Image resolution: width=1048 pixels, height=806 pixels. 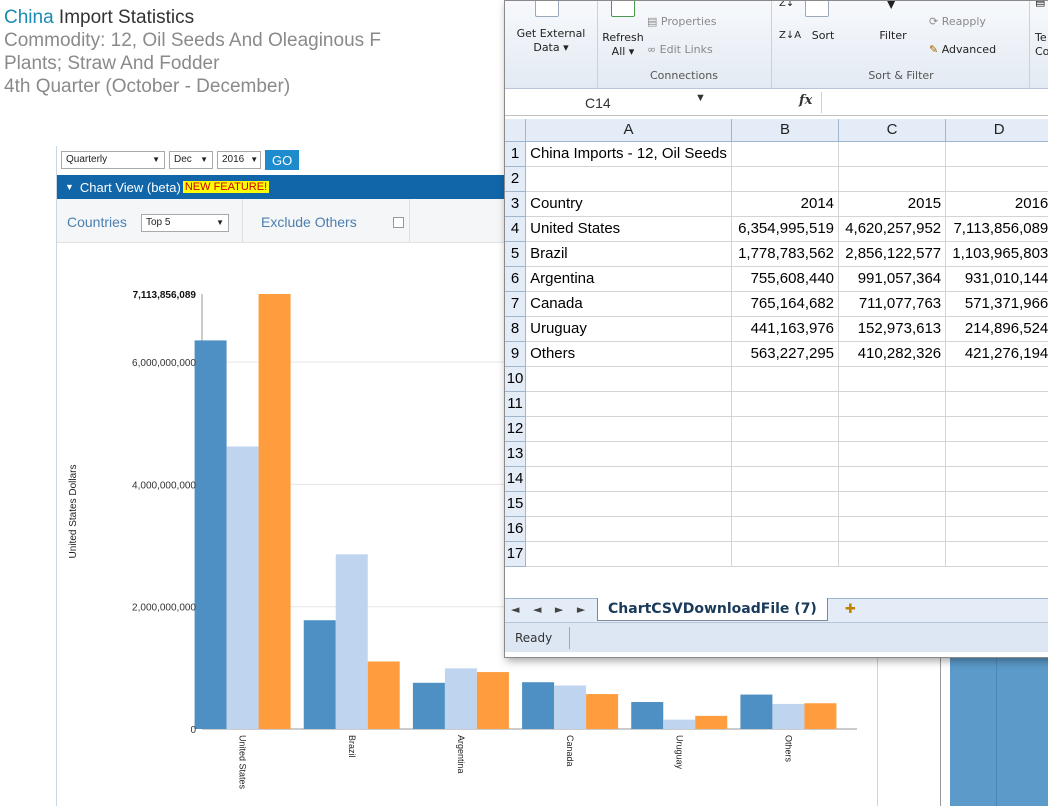 What do you see at coordinates (551, 41) in the screenshot?
I see `get-external-data-button: Get External Data ▾` at bounding box center [551, 41].